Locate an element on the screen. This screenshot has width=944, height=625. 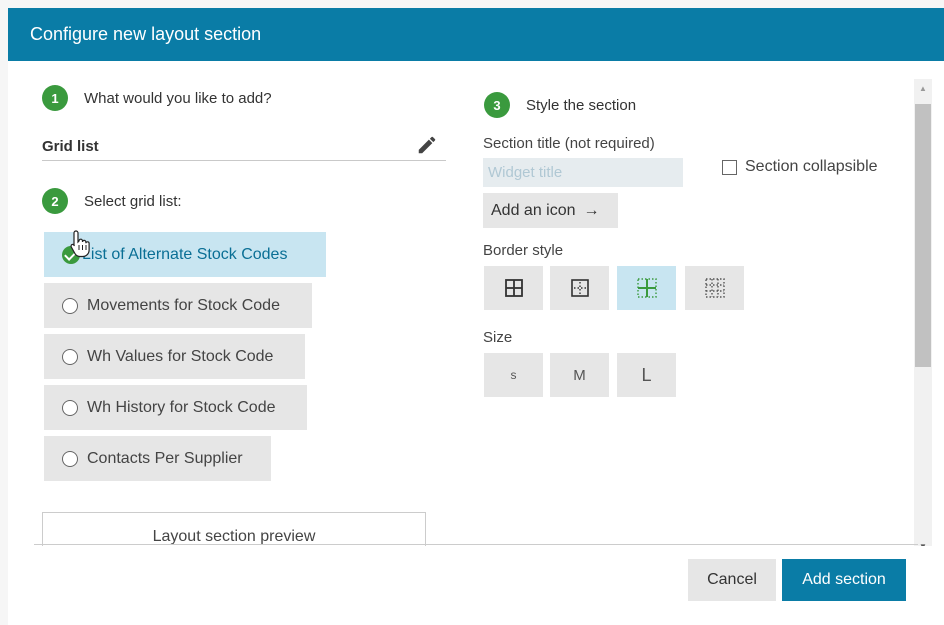
border-style-inner-dotted is located at coordinates (579, 288).